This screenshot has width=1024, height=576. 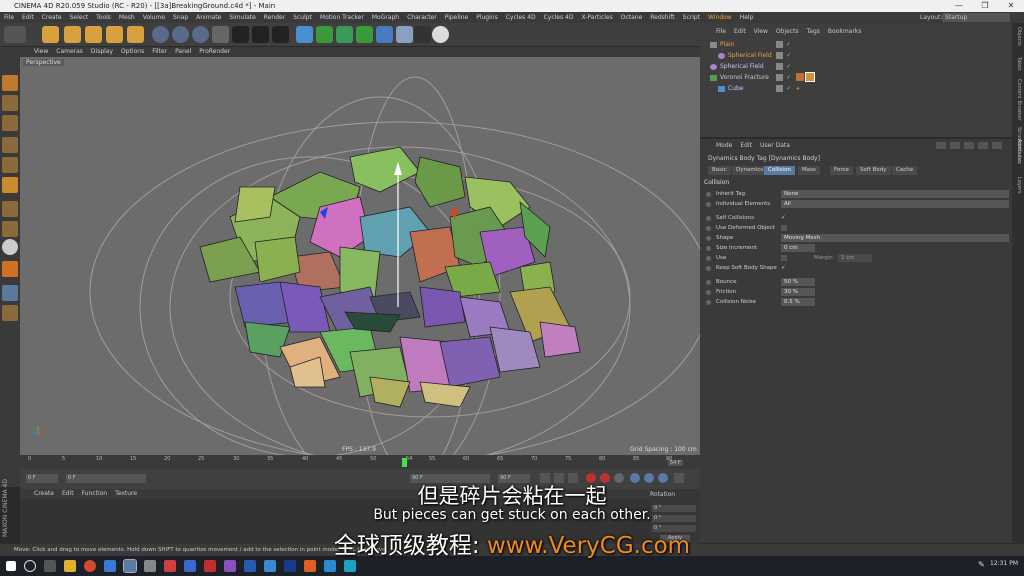 I want to click on obj-menu-file: File, so click(x=721, y=31).